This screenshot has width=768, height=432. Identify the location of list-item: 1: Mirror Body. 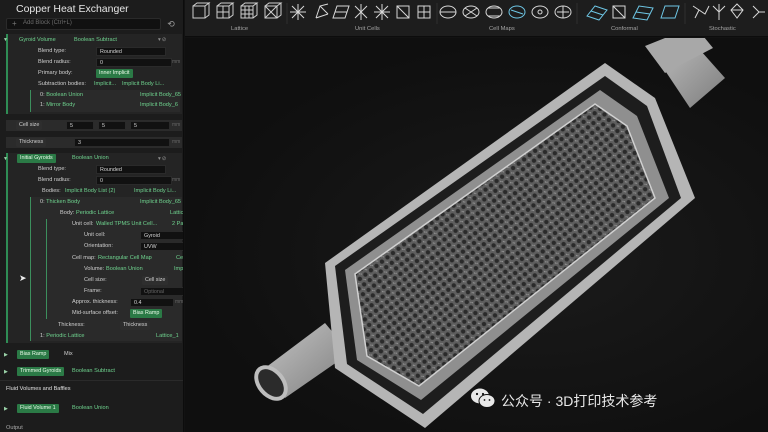
(57, 105).